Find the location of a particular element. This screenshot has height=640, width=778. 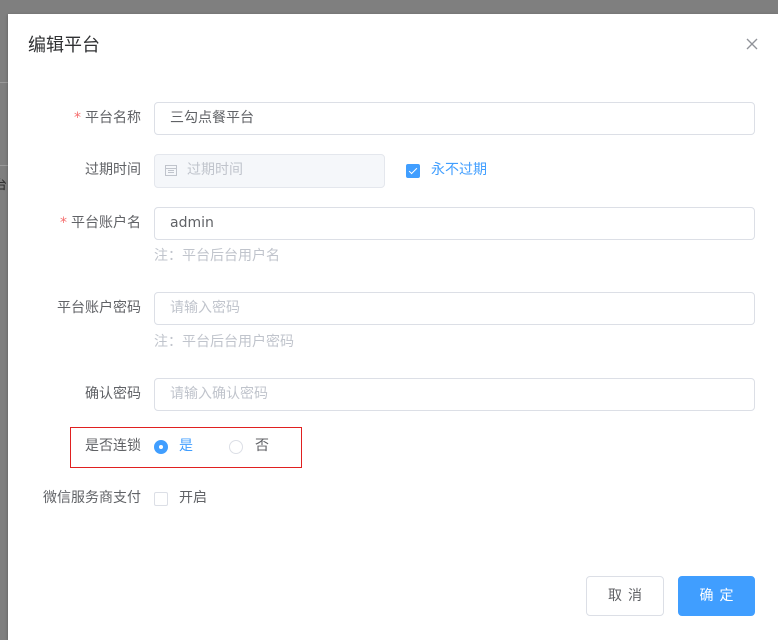

wechat-pay-option-label: 开启 is located at coordinates (193, 498).